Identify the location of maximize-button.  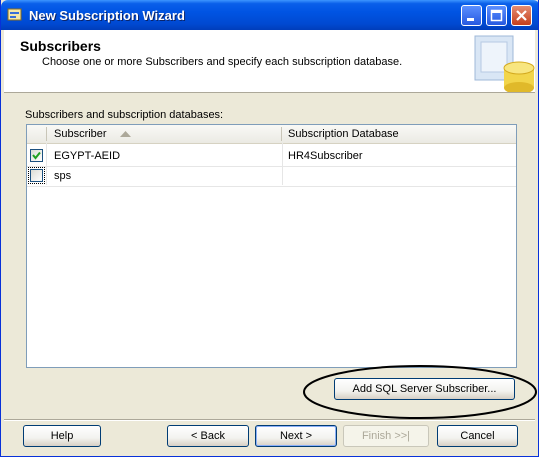
(496, 15).